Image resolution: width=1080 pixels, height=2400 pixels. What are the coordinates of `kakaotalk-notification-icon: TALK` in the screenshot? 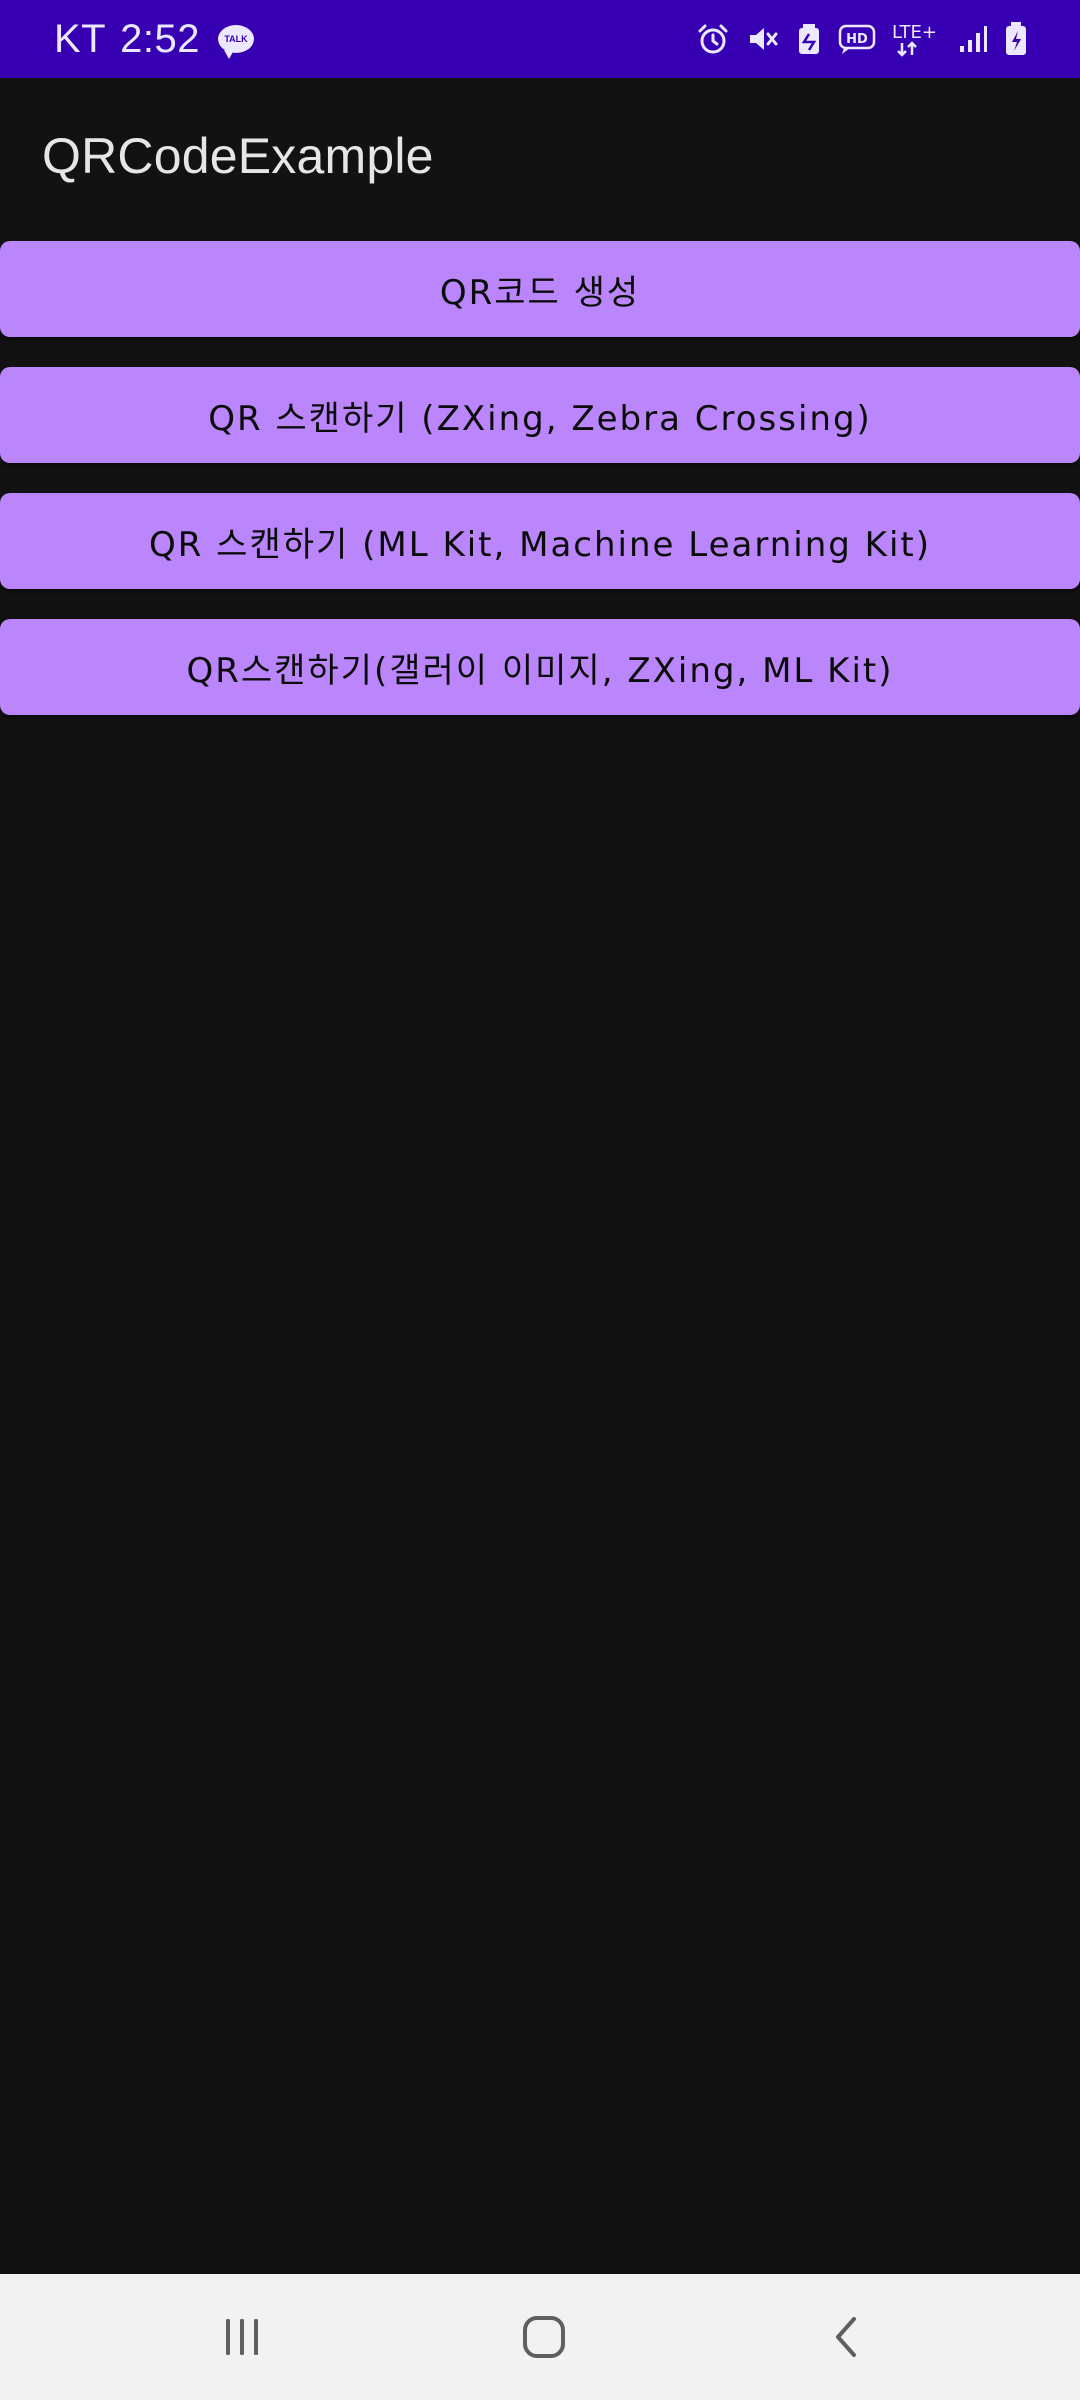 It's located at (235, 42).